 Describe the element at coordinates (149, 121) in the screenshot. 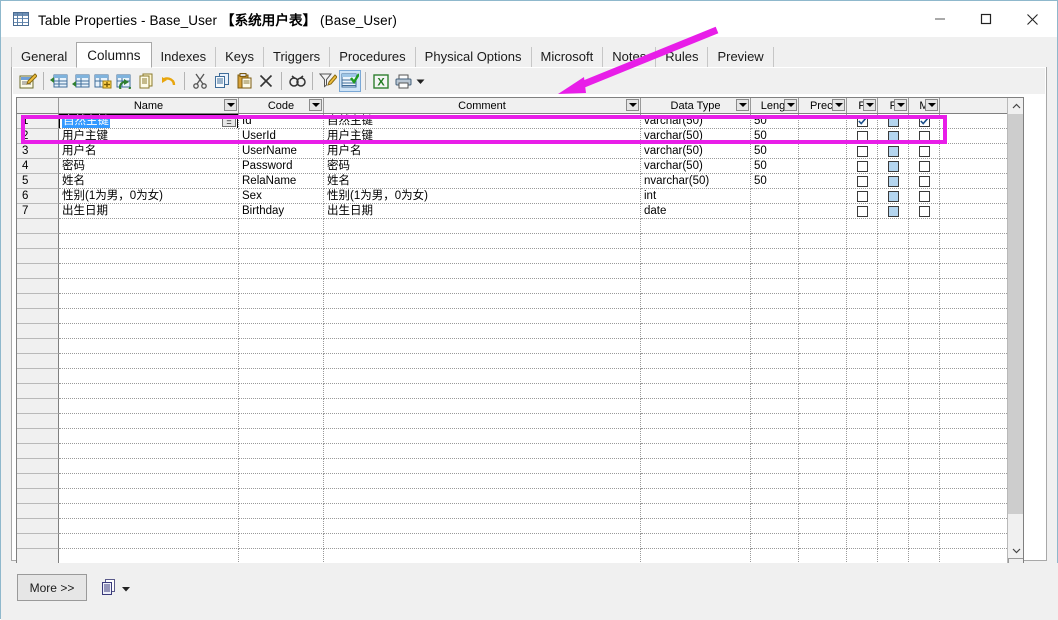

I see `grid-cell-name: 自然主键 =` at that location.